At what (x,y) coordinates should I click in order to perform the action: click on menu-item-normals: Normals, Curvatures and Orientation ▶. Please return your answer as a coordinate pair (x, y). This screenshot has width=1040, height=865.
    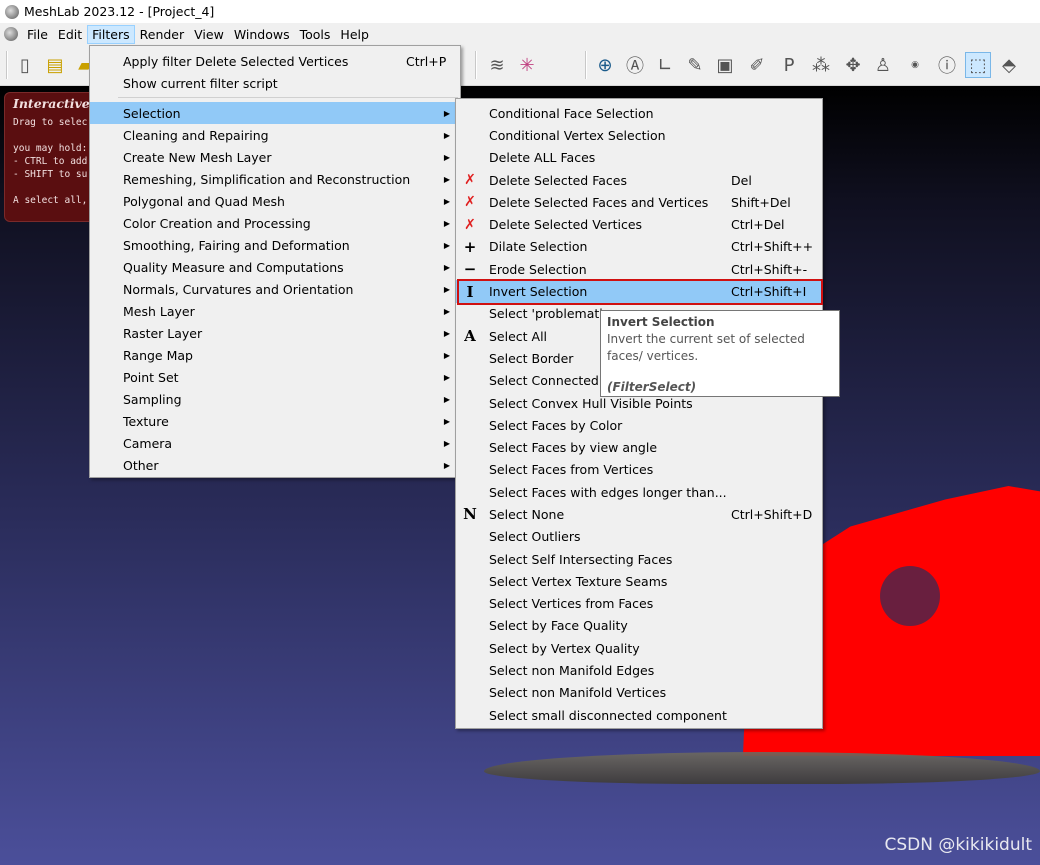
    Looking at the image, I should click on (275, 289).